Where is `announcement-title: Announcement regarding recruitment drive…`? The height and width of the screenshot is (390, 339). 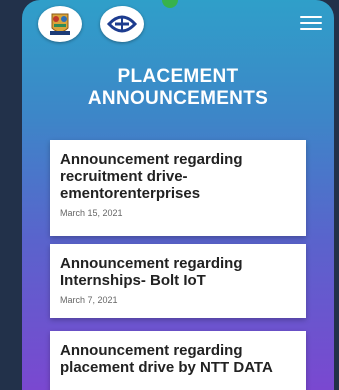
announcement-title: Announcement regarding recruitment drive… is located at coordinates (182, 176).